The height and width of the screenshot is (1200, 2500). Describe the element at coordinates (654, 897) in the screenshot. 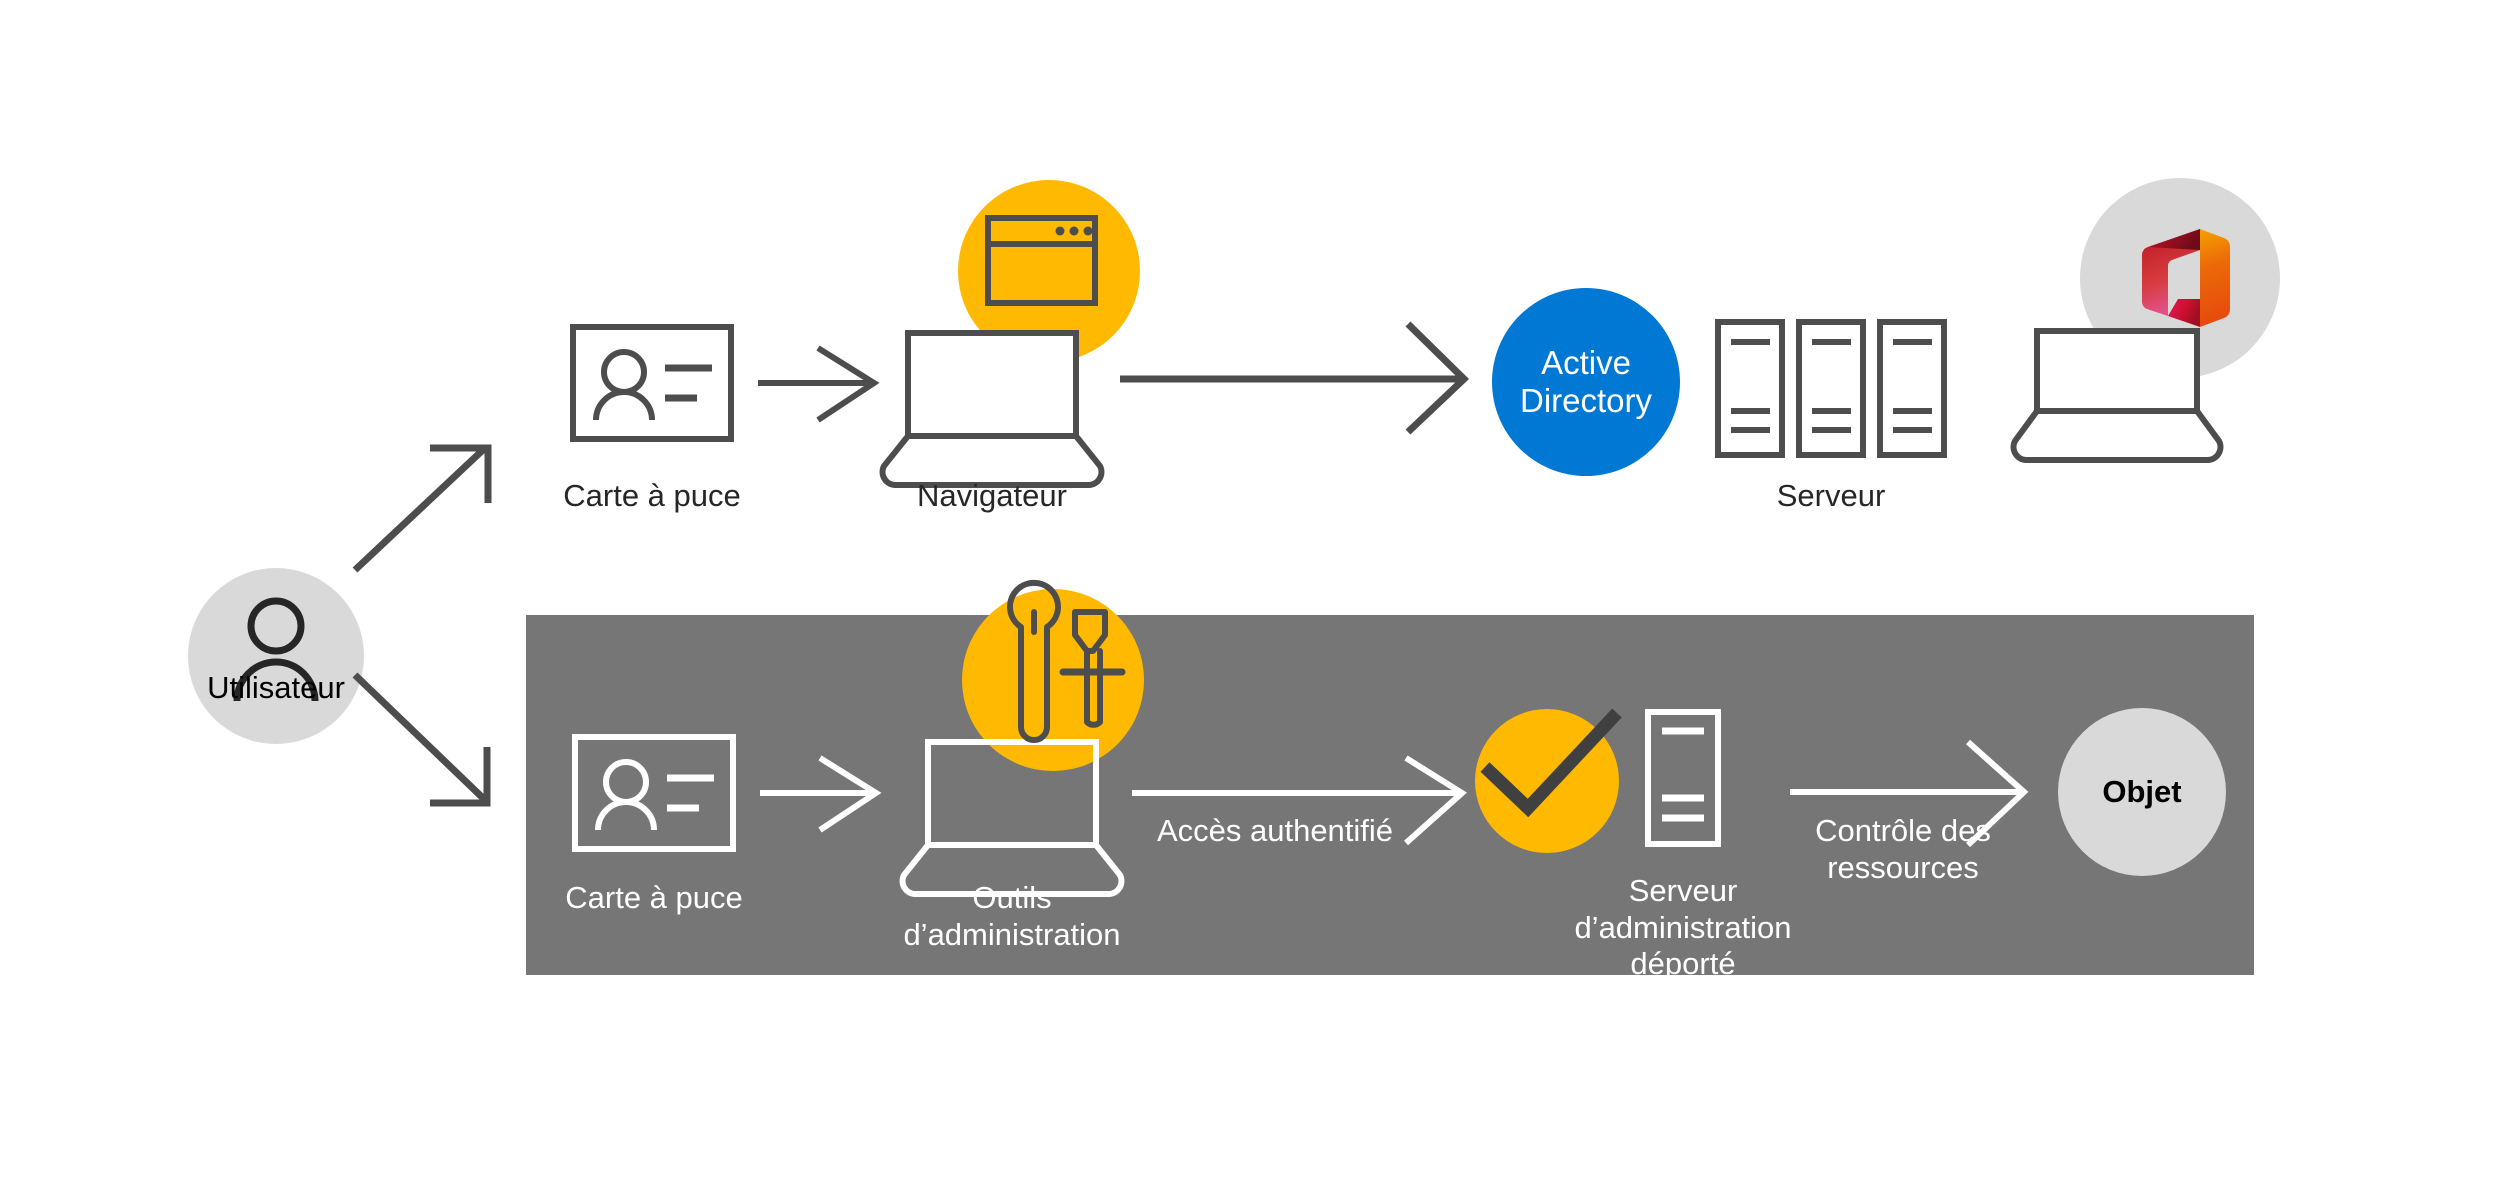

I see `label-smartcard-bottom: Carte à puce` at that location.